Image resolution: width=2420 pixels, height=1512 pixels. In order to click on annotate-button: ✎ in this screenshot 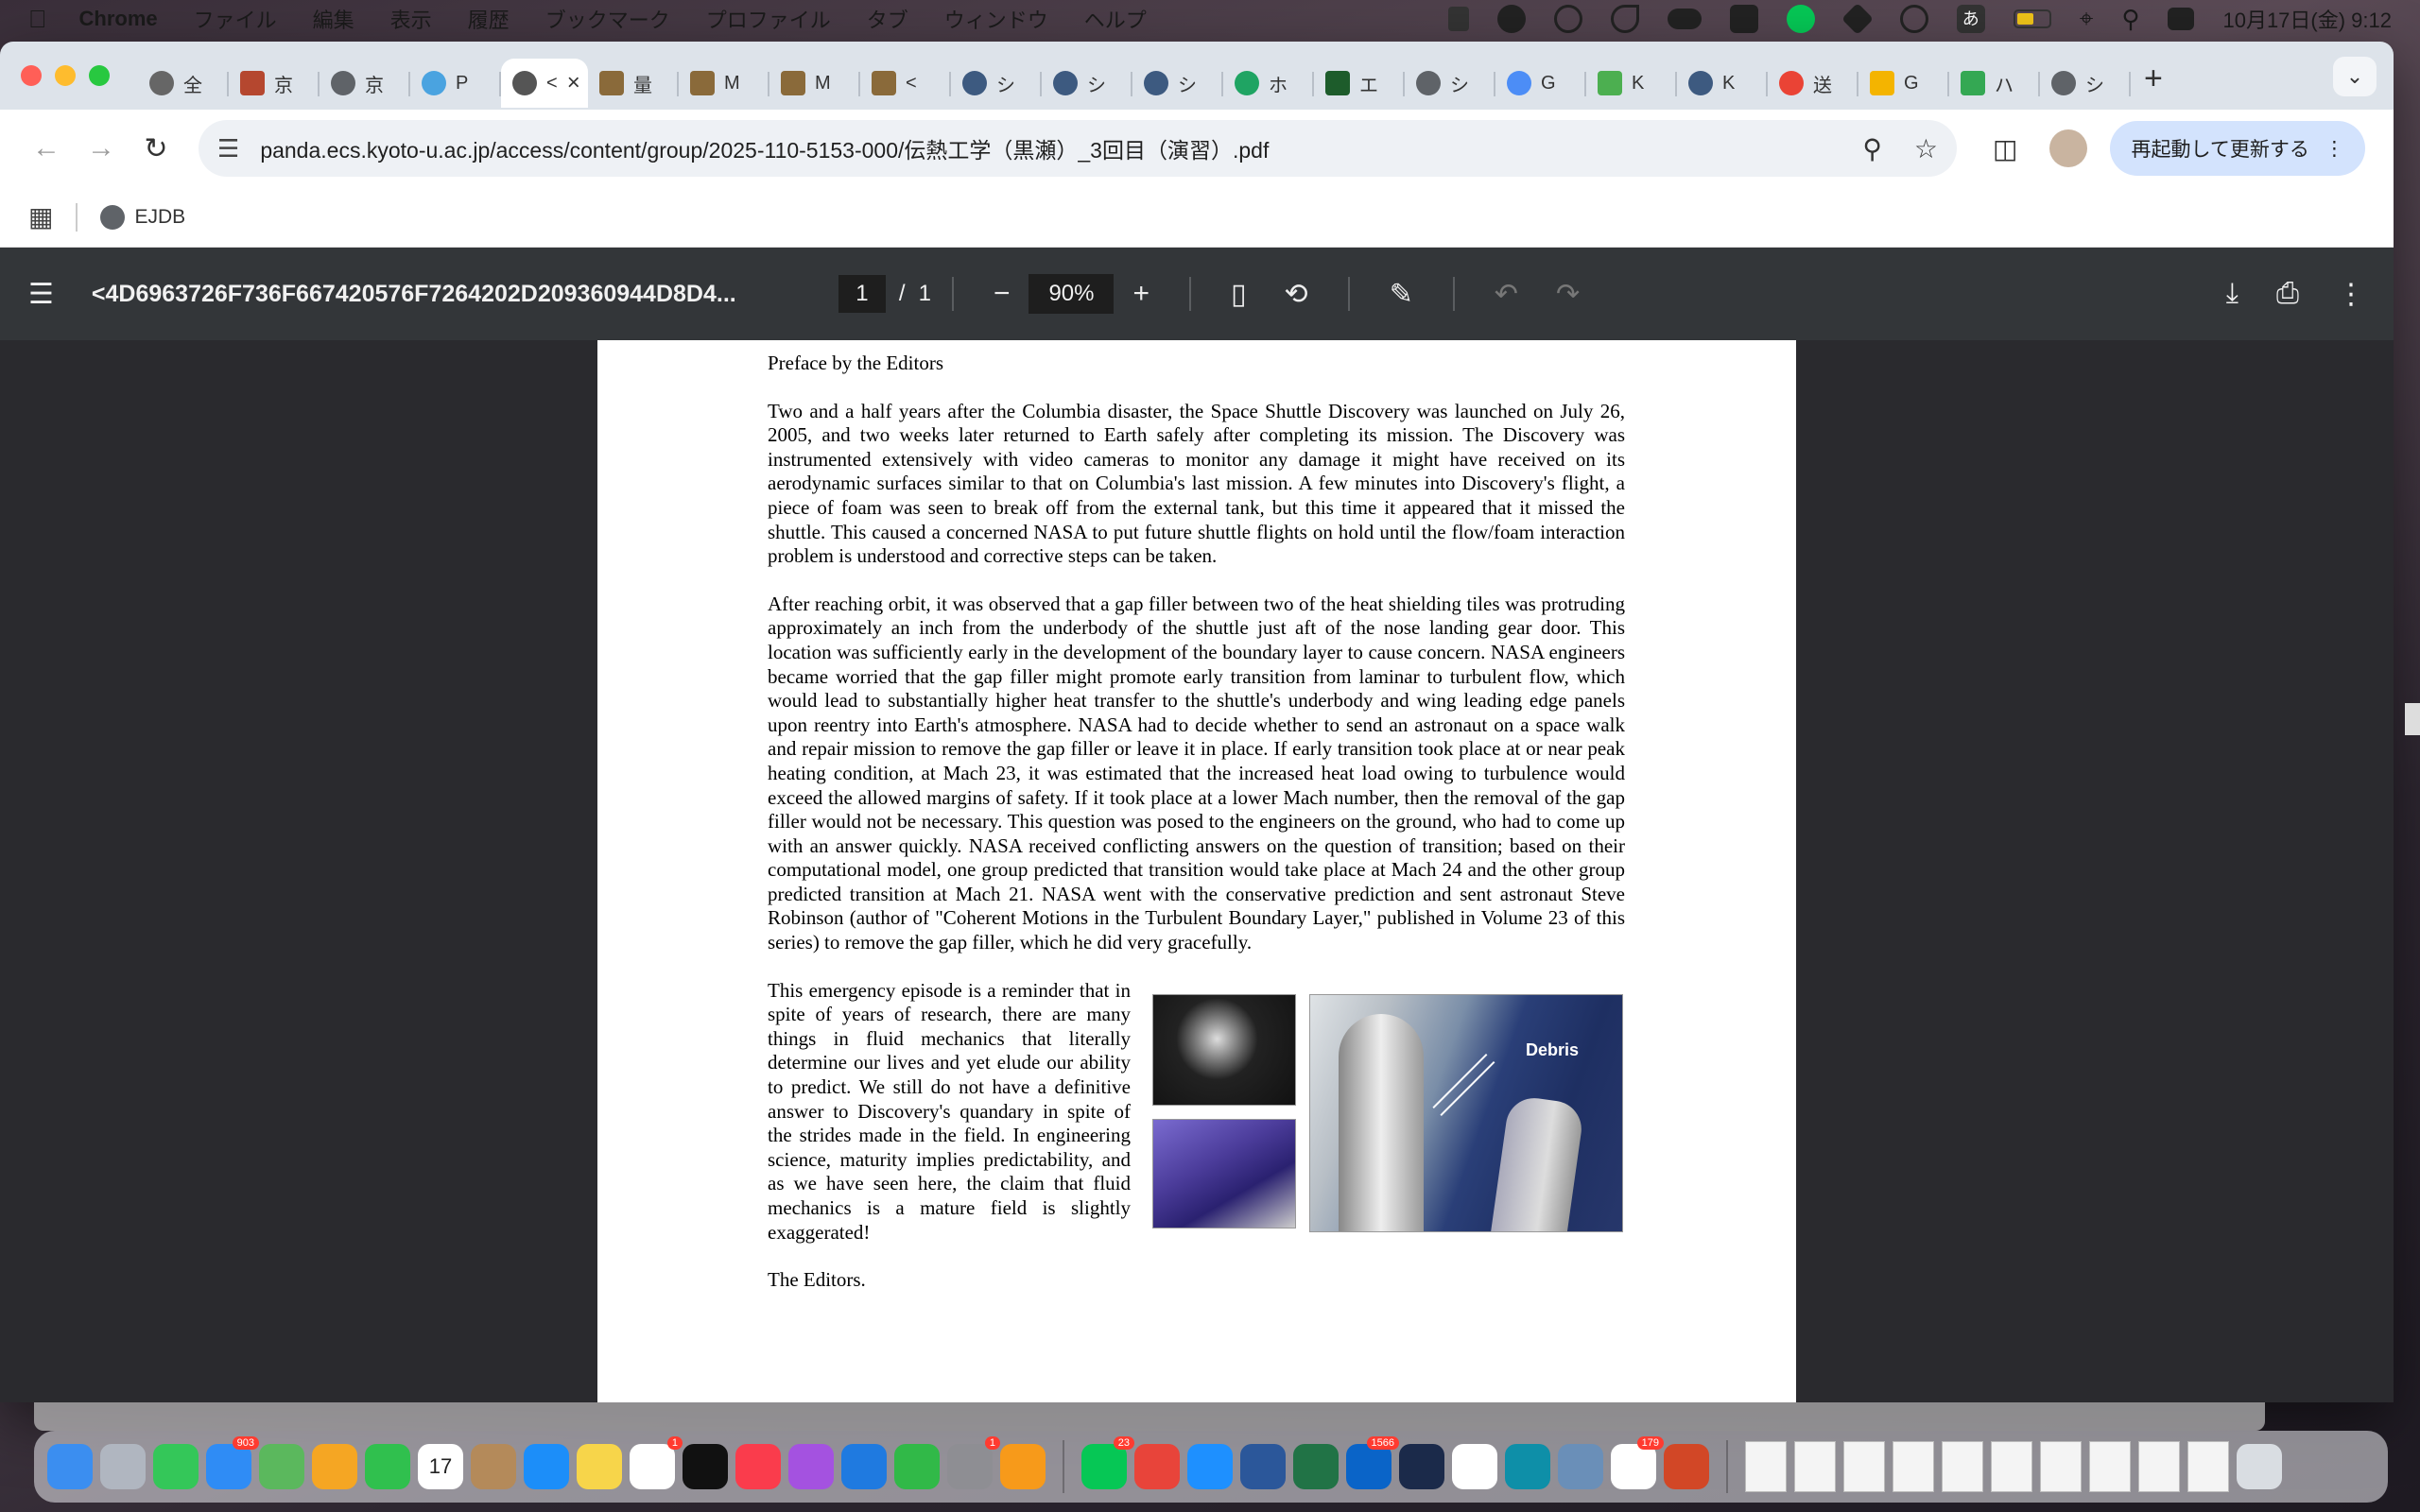, I will do `click(1402, 294)`.